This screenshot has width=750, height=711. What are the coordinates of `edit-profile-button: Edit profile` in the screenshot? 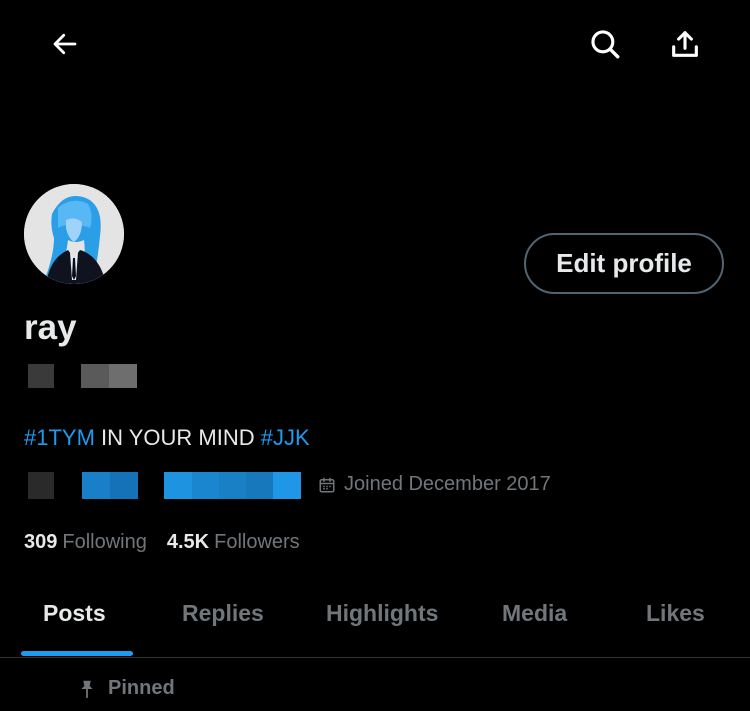 It's located at (624, 263).